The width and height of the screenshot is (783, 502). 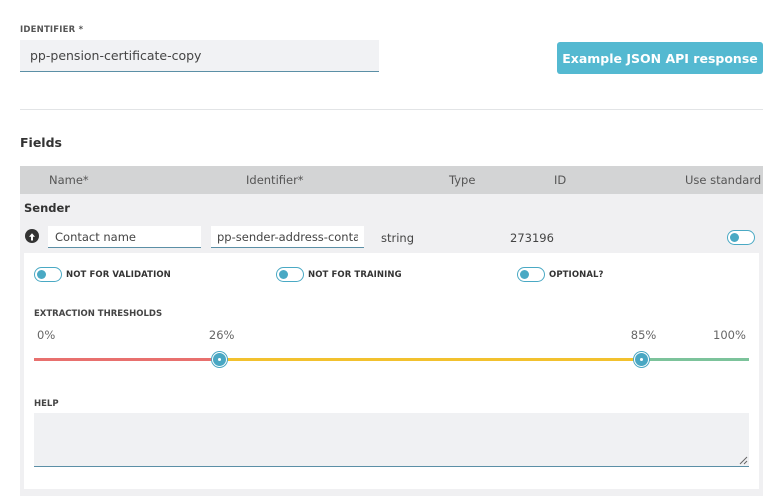 I want to click on identifier-input, so click(x=199, y=56).